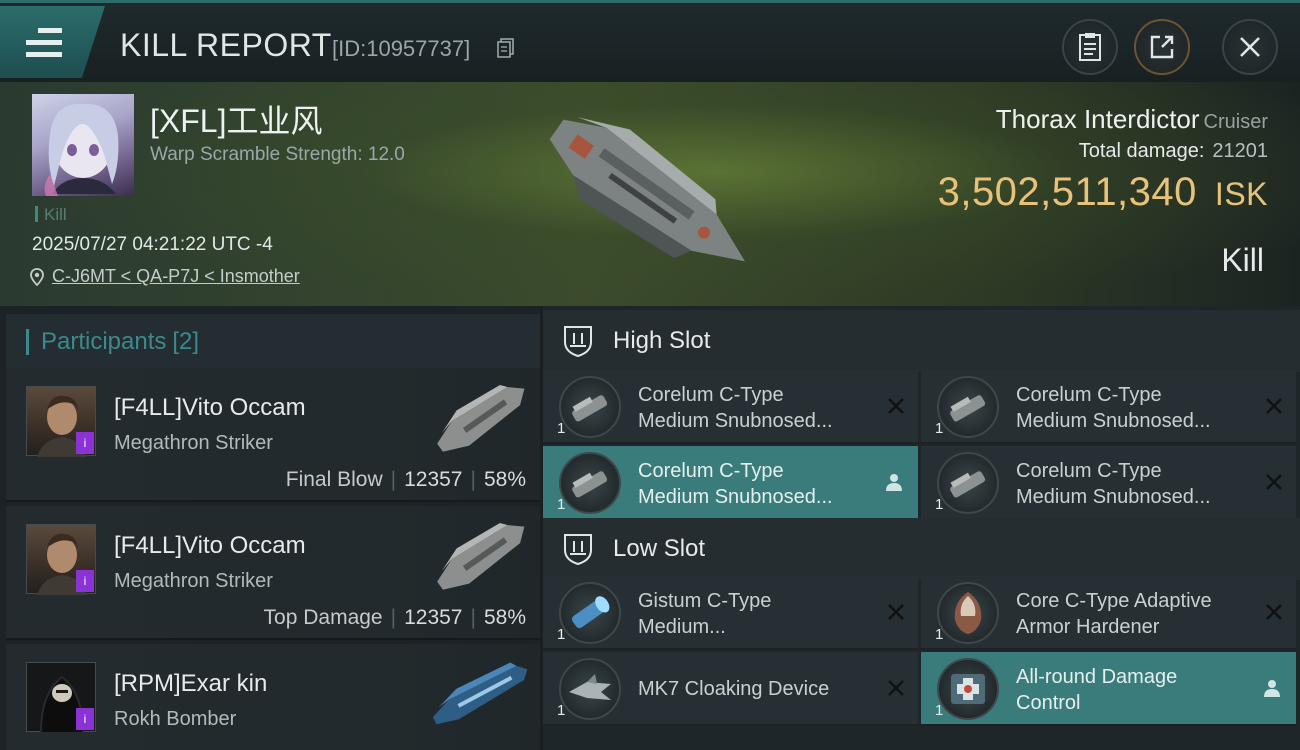  I want to click on menu-button, so click(52, 42).